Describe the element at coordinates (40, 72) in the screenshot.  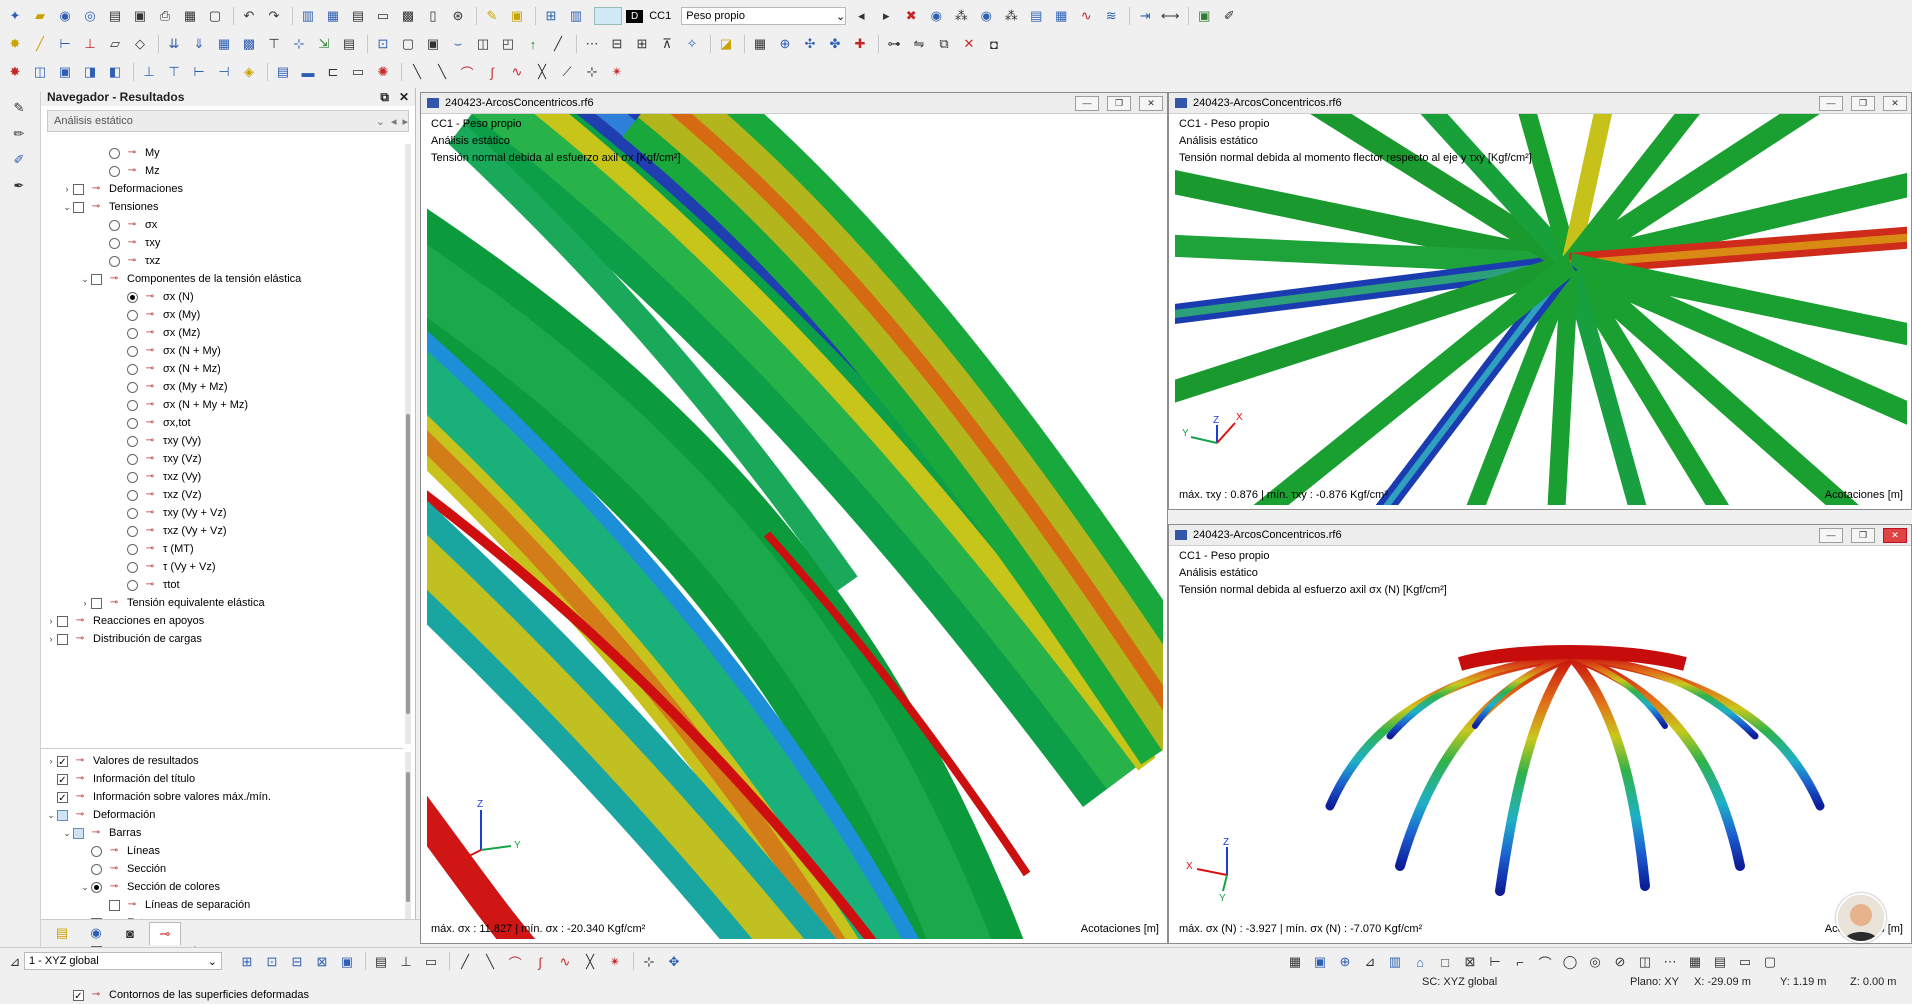
I see `iso-view-icon: ◫` at that location.